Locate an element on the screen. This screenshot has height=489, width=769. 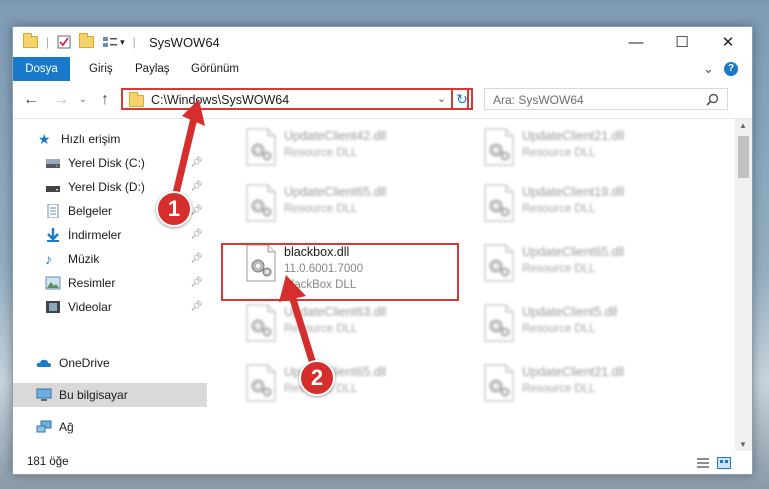
callout-2: 2 is located at coordinates (317, 378).